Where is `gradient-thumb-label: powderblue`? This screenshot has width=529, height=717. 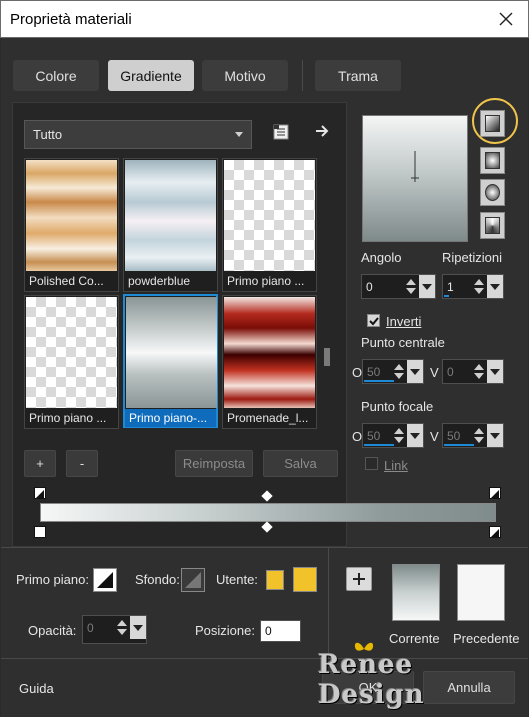 gradient-thumb-label: powderblue is located at coordinates (159, 281).